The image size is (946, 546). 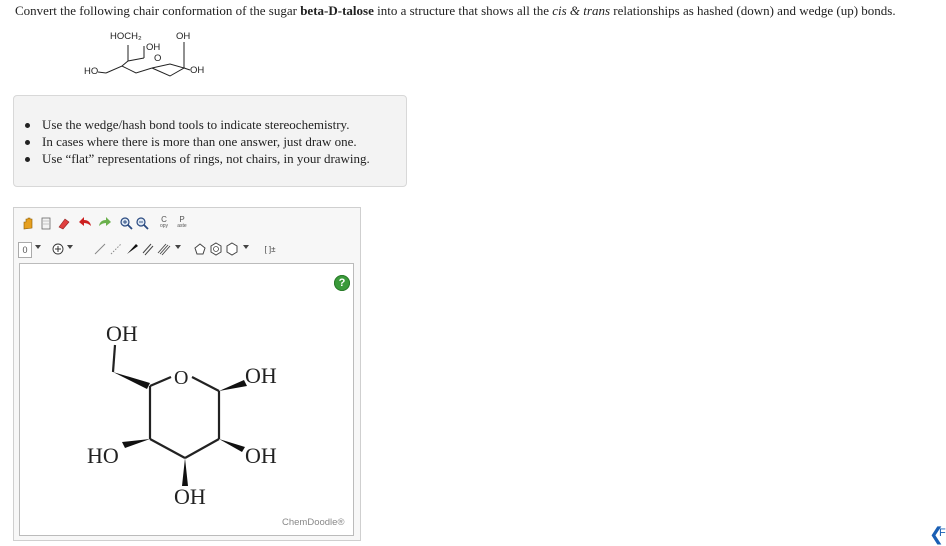 What do you see at coordinates (463, 10) in the screenshot?
I see `question-middle: into a structure that shows all the` at bounding box center [463, 10].